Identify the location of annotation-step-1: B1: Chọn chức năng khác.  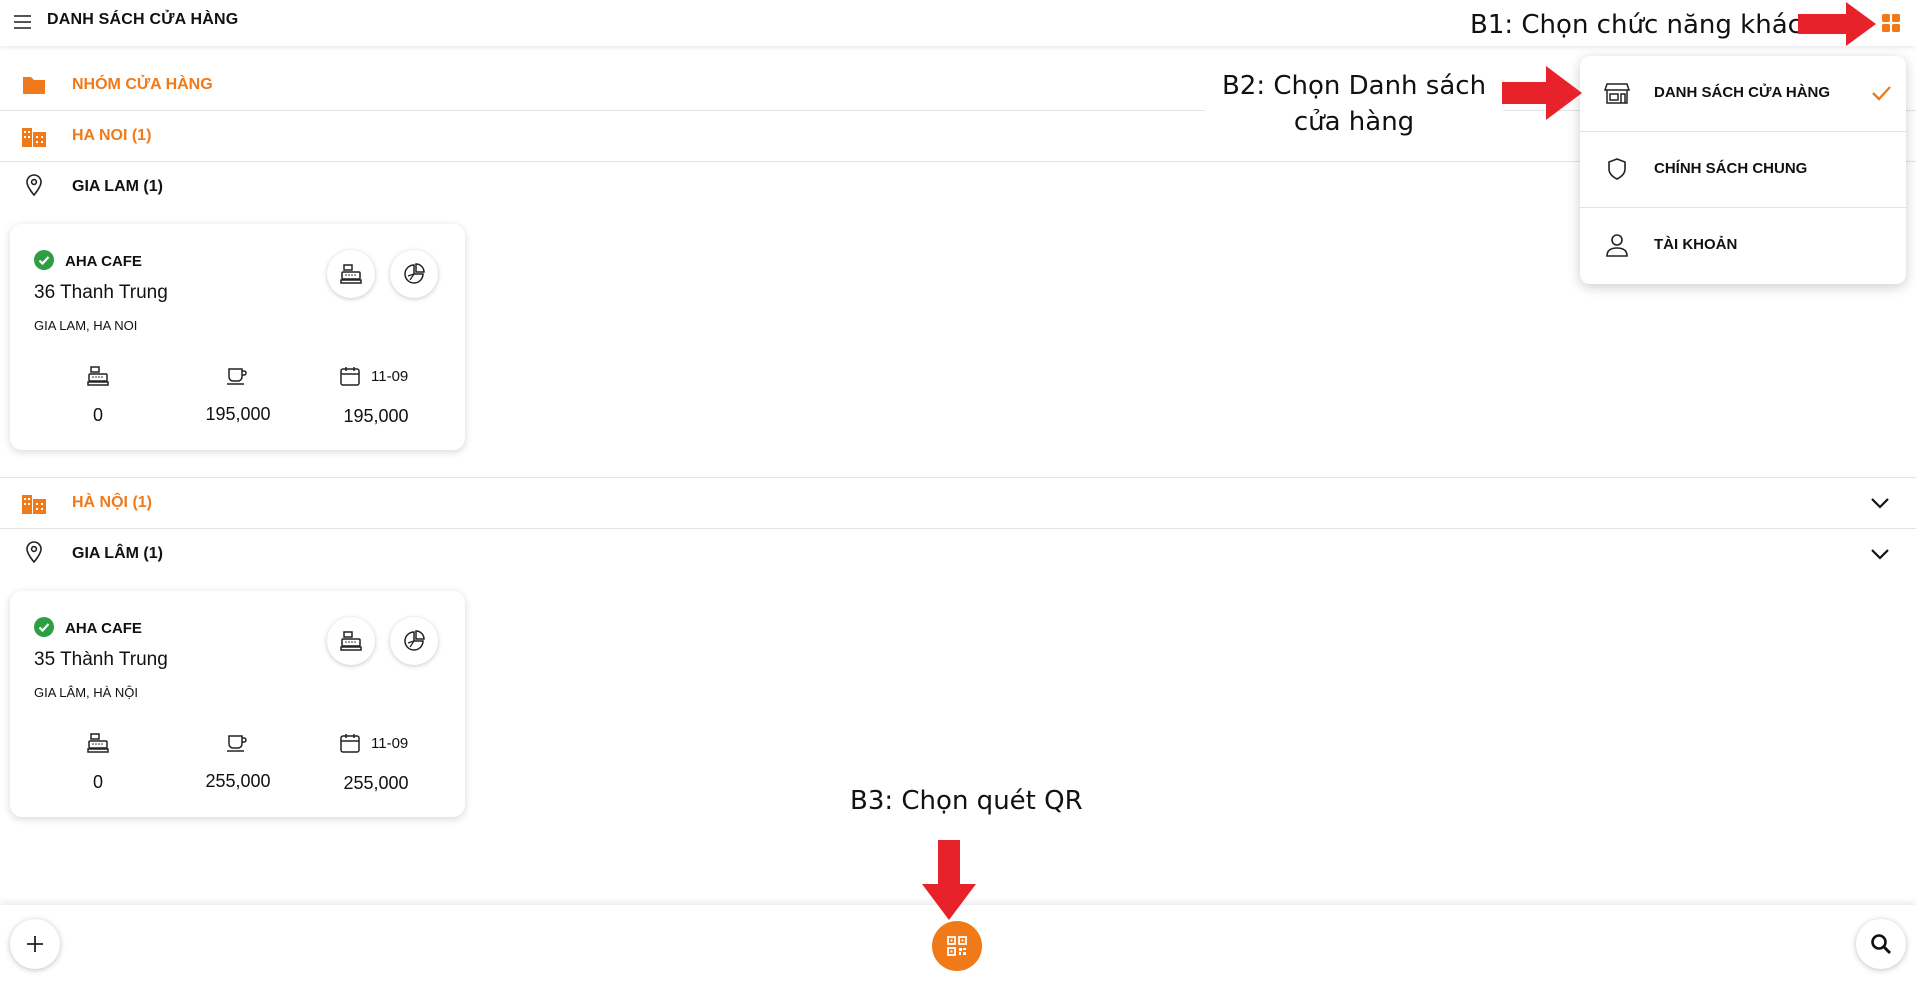
(1636, 25).